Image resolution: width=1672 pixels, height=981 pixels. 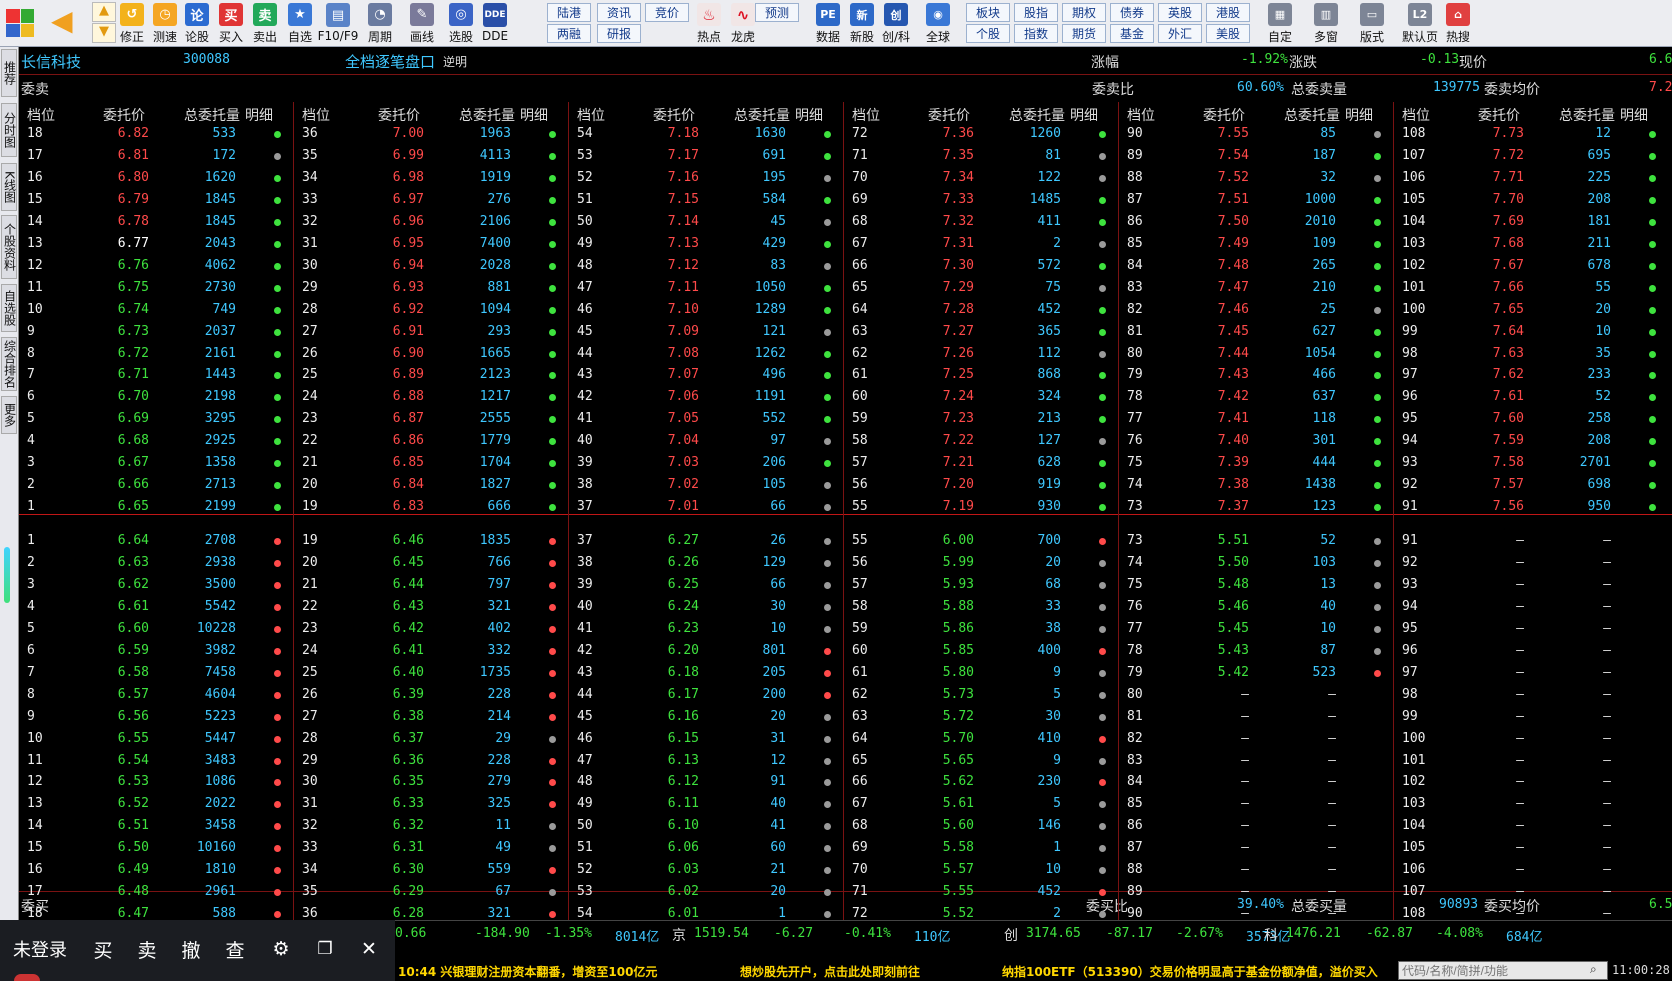 What do you see at coordinates (1228, 33) in the screenshot?
I see `market-button-11: 美股` at bounding box center [1228, 33].